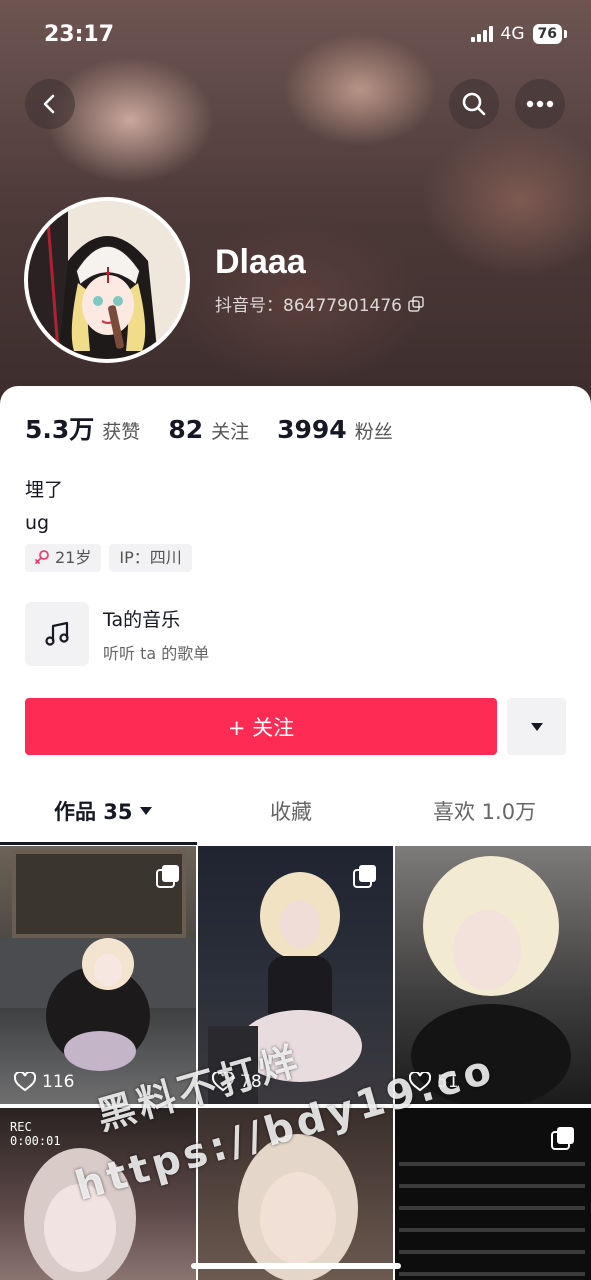 Image resolution: width=591 pixels, height=1280 pixels. I want to click on search-icon, so click(474, 104).